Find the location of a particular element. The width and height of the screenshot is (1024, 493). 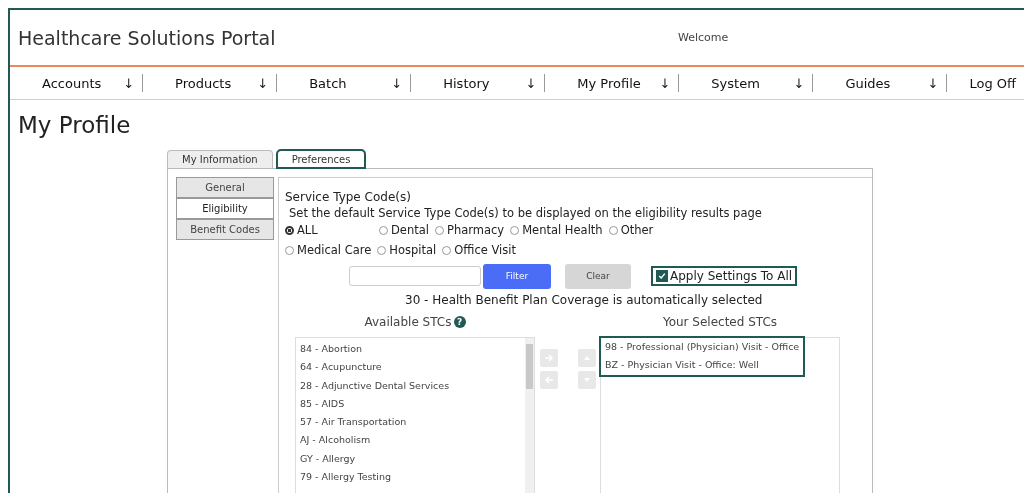

side-tab: General is located at coordinates (225, 187).